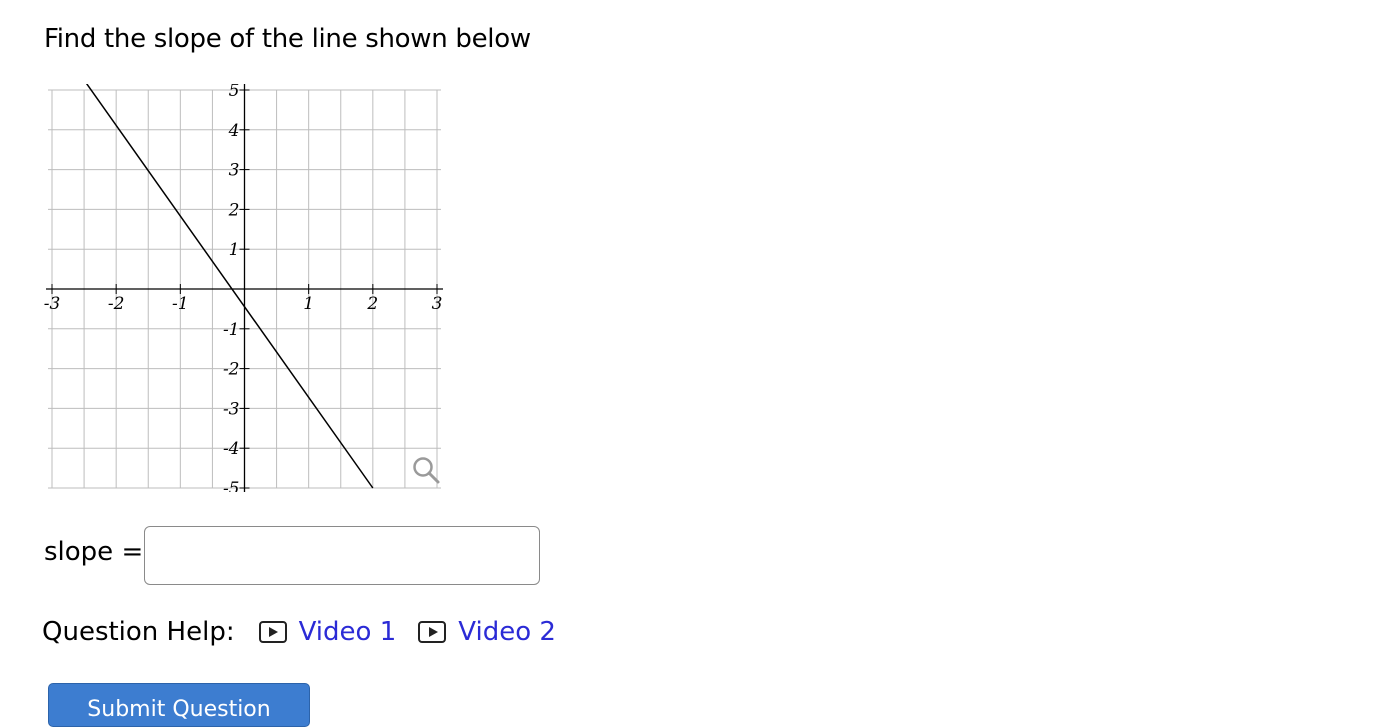  Describe the element at coordinates (231, 370) in the screenshot. I see `y-tick-label: -2` at that location.